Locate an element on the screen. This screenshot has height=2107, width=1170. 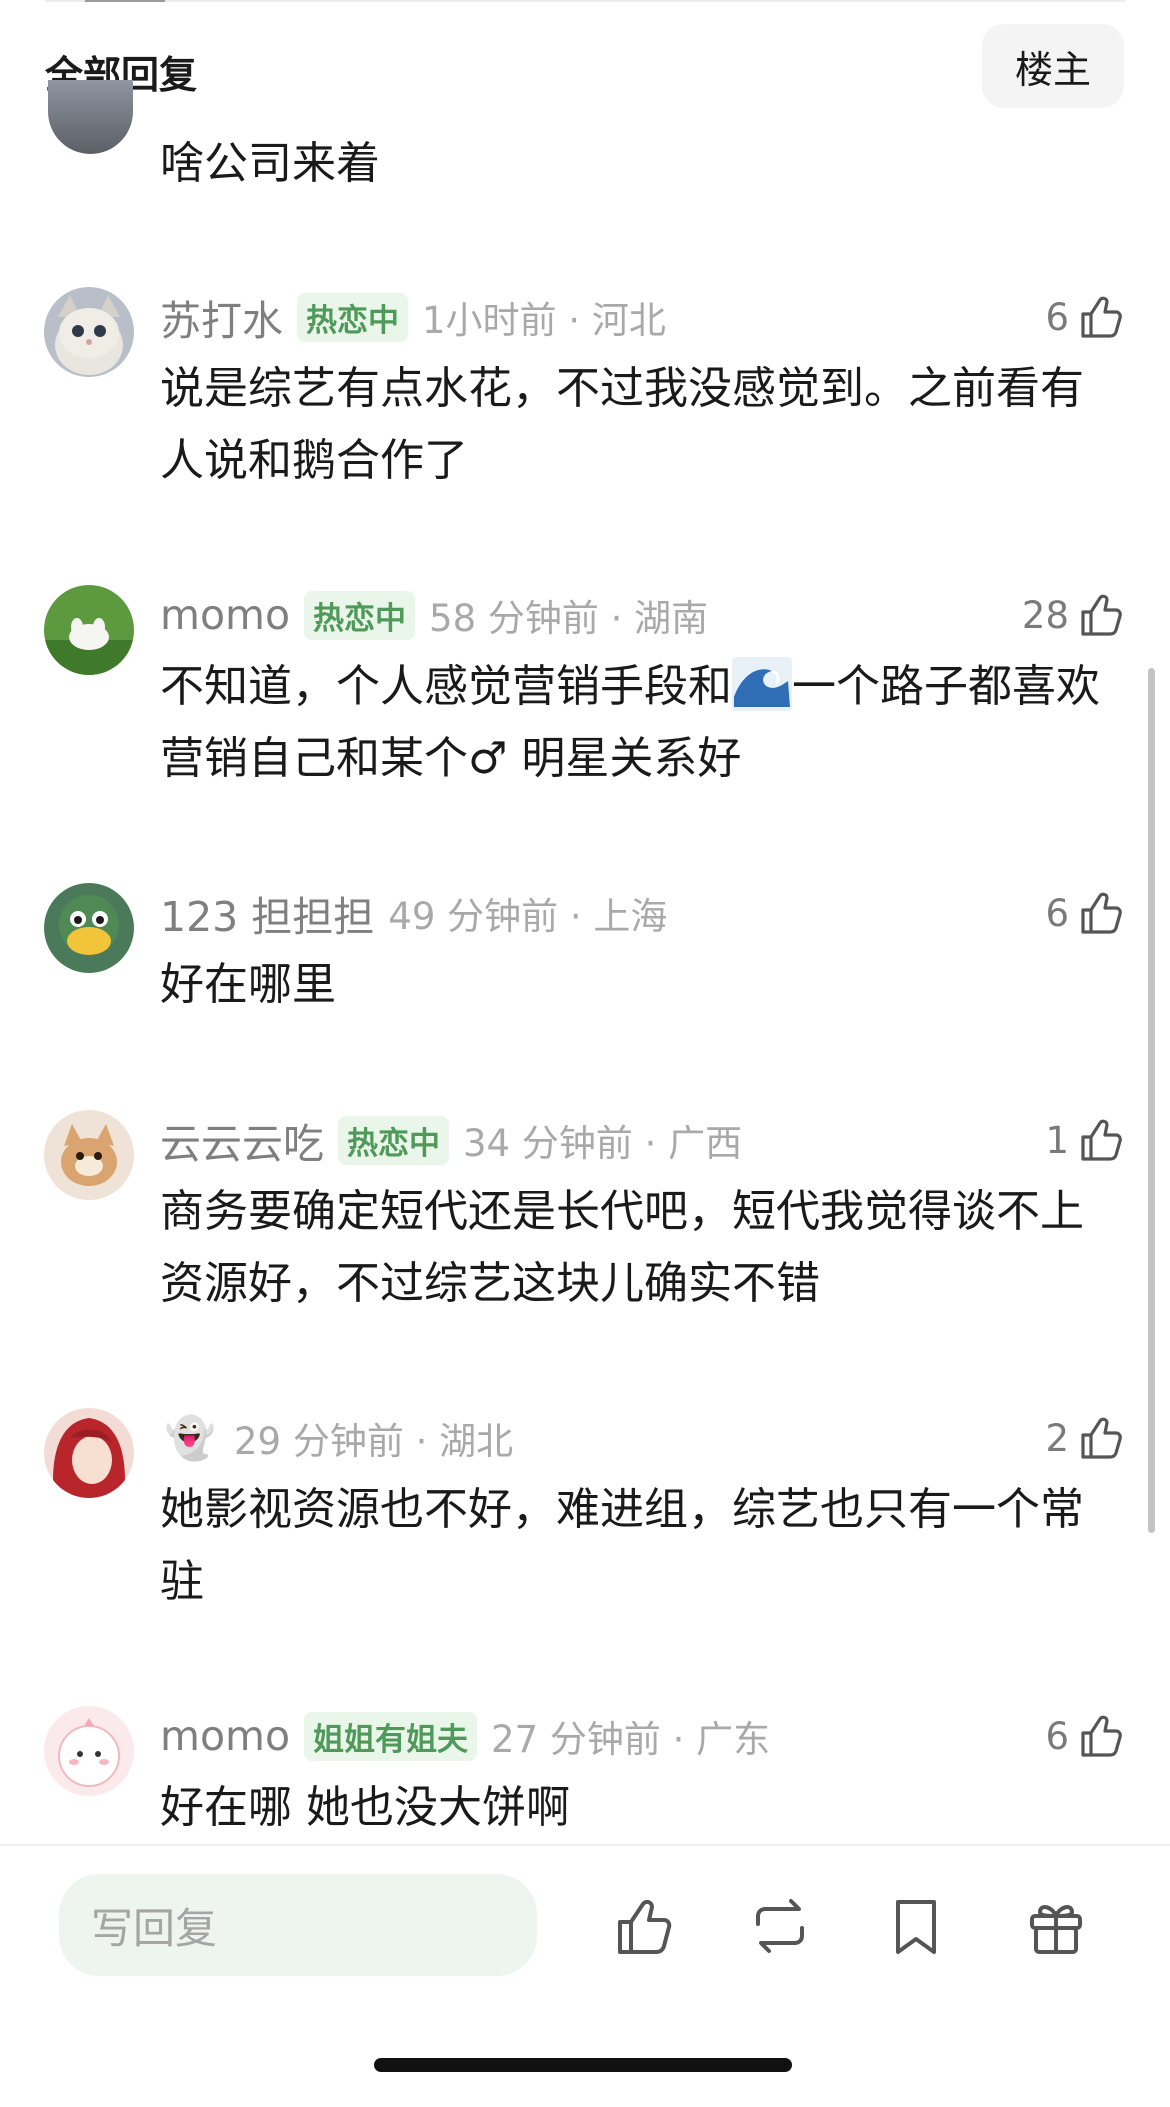
reply-input: 写回复 is located at coordinates (298, 1925).